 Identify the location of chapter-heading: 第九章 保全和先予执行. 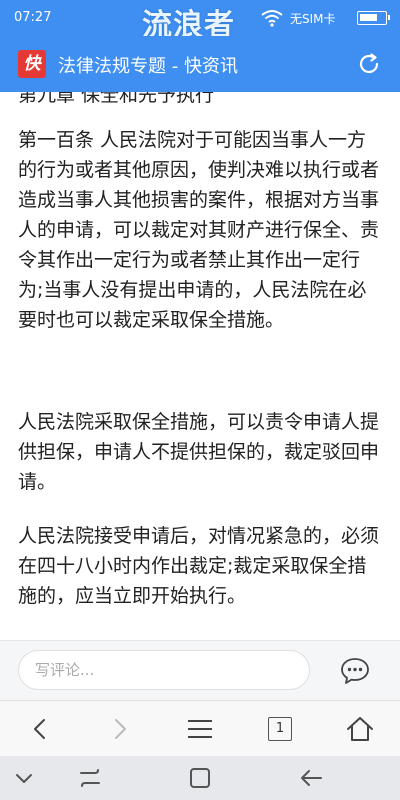
(116, 99).